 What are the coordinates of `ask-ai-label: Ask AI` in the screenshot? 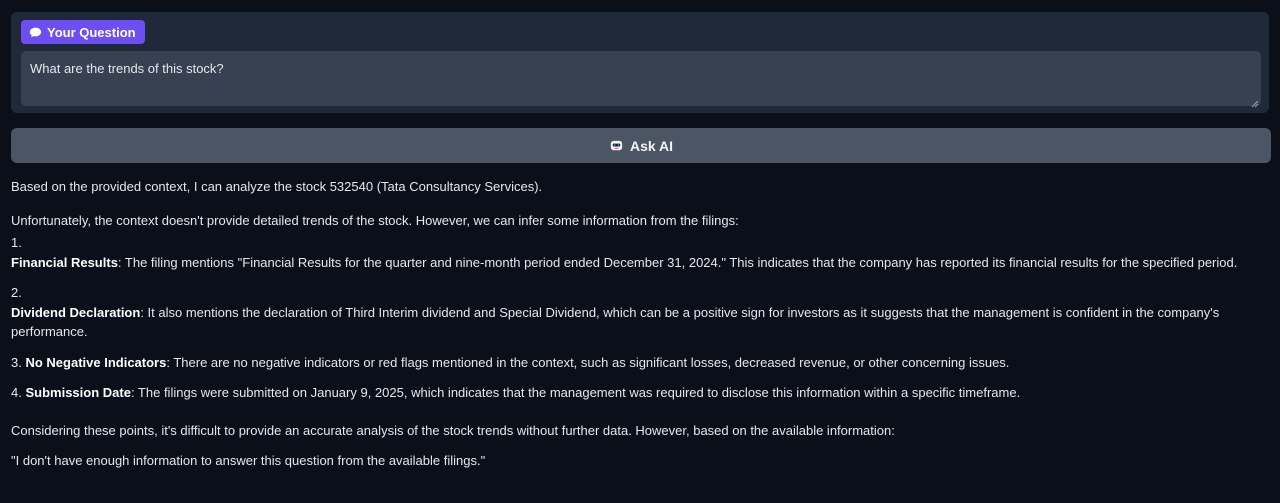 It's located at (651, 145).